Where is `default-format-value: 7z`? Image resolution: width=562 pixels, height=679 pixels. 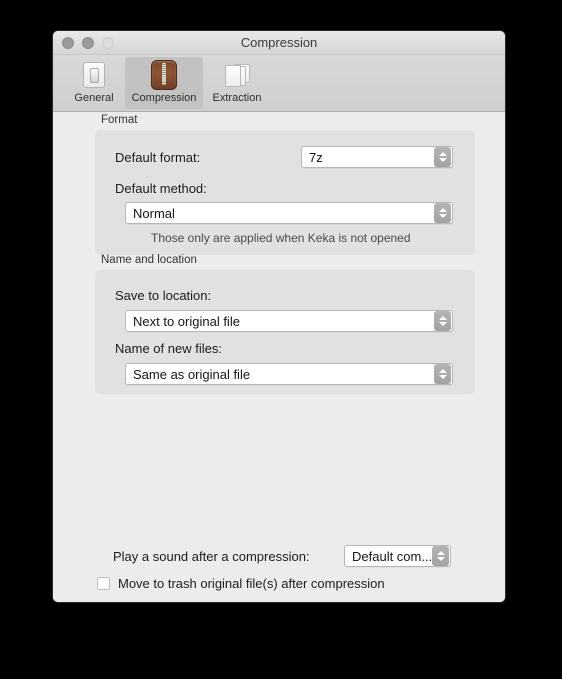
default-format-value: 7z is located at coordinates (316, 157).